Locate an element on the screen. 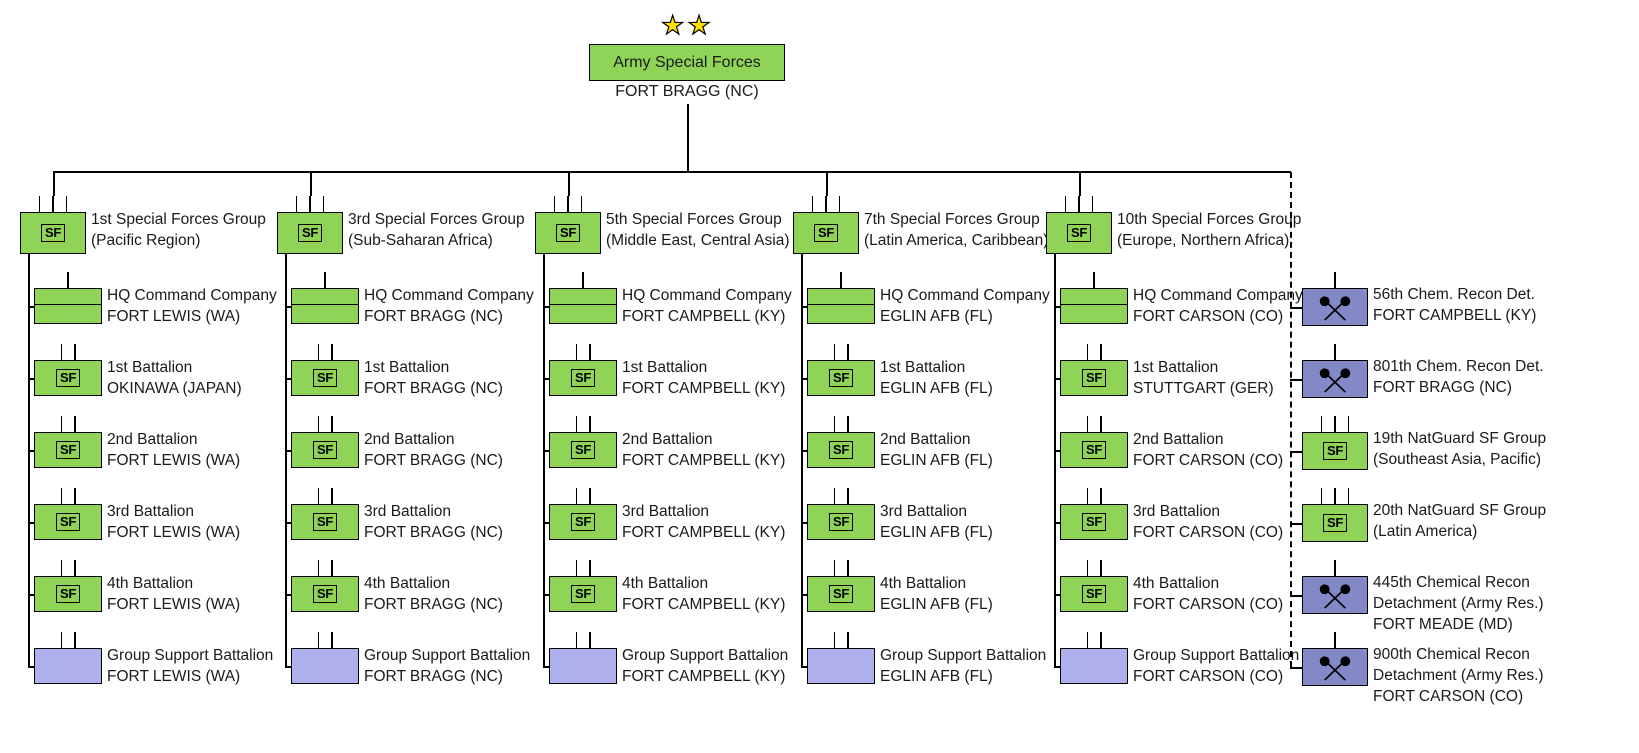  unit-location: OKINAWA (JAPAN) is located at coordinates (174, 388).